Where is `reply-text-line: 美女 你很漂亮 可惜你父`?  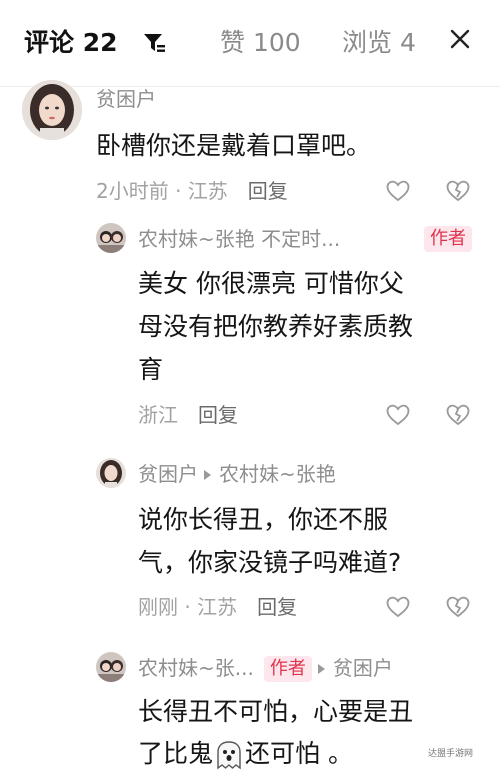
reply-text-line: 美女 你很漂亮 可惜你父 is located at coordinates (271, 283).